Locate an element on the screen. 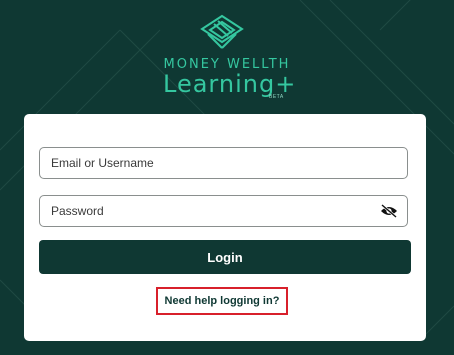 This screenshot has height=355, width=454. eye-slash-icon is located at coordinates (389, 211).